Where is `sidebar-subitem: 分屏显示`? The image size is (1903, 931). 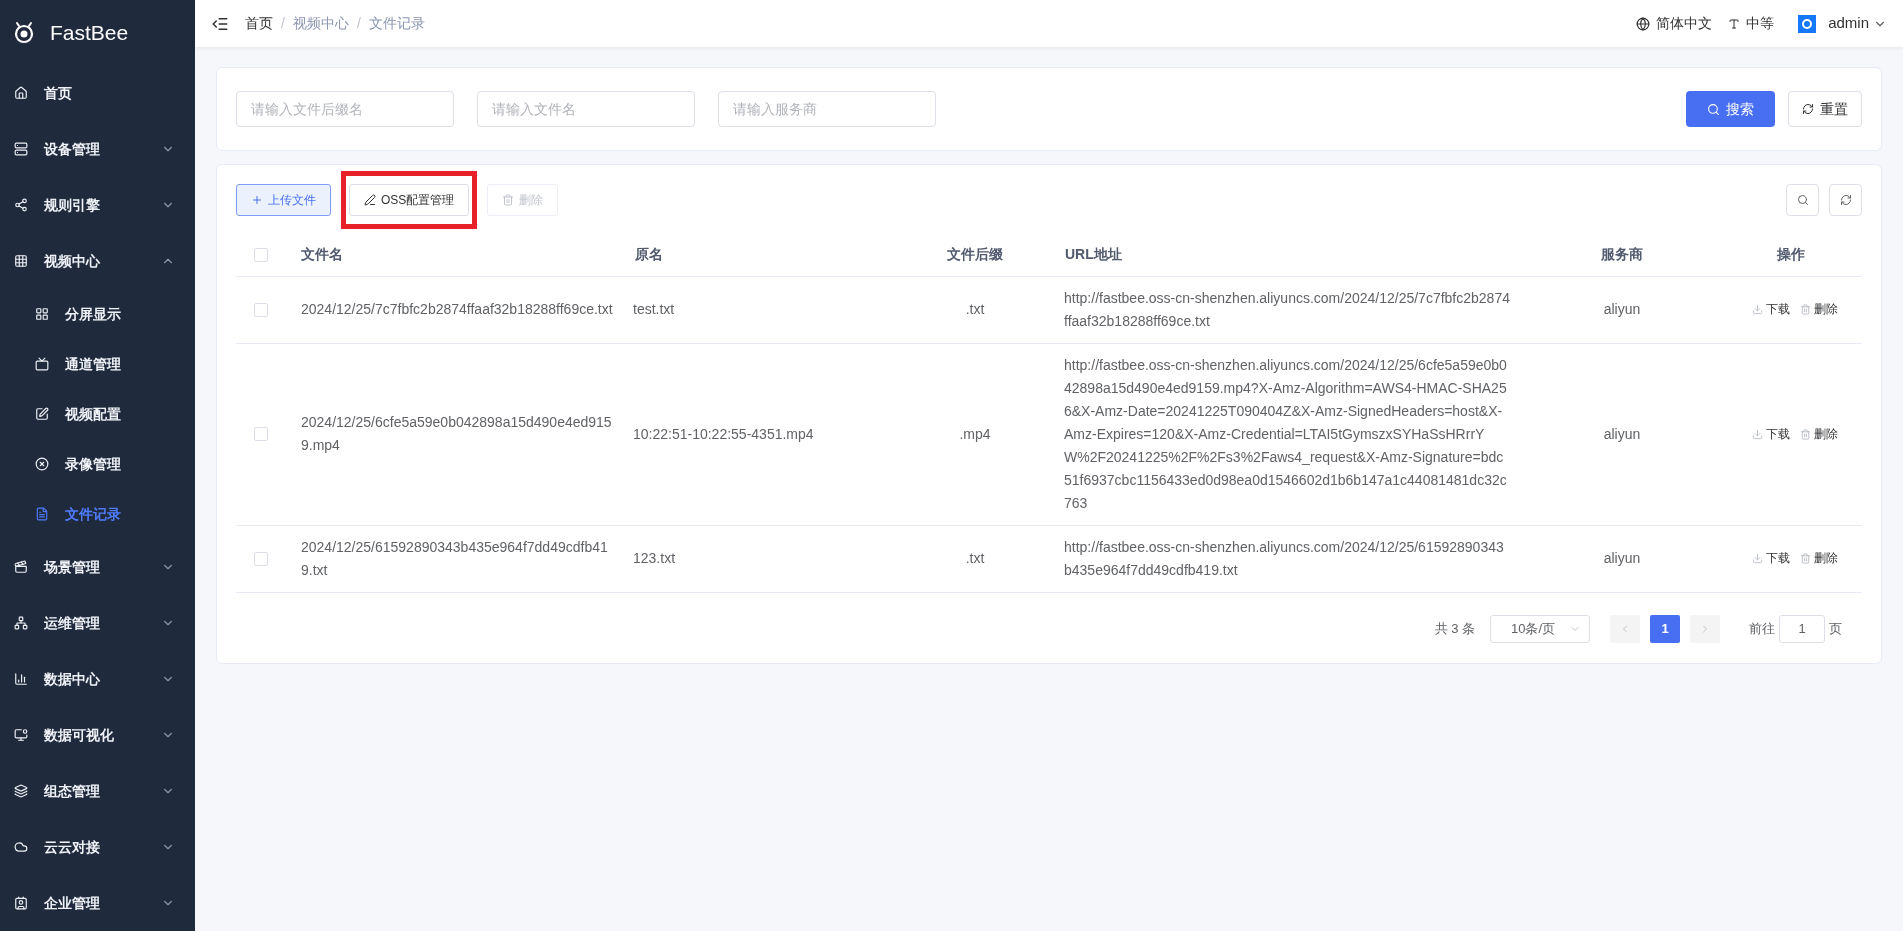
sidebar-subitem: 分屏显示 is located at coordinates (97, 314).